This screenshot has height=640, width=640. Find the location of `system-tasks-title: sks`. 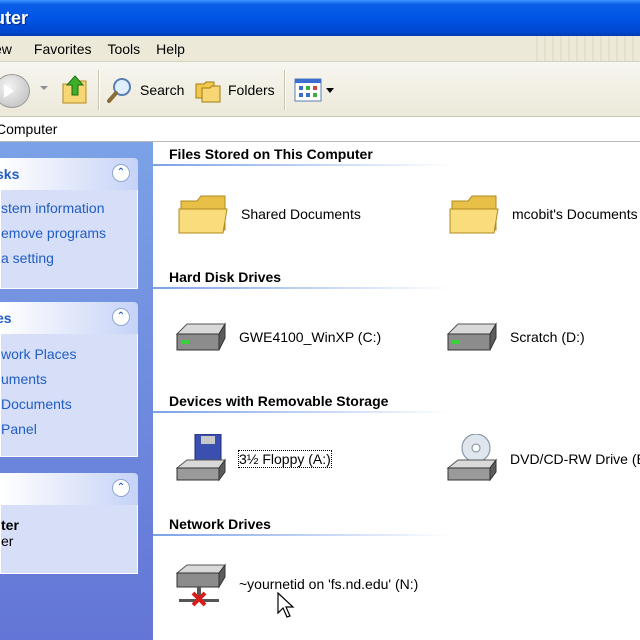

system-tasks-title: sks is located at coordinates (10, 174).